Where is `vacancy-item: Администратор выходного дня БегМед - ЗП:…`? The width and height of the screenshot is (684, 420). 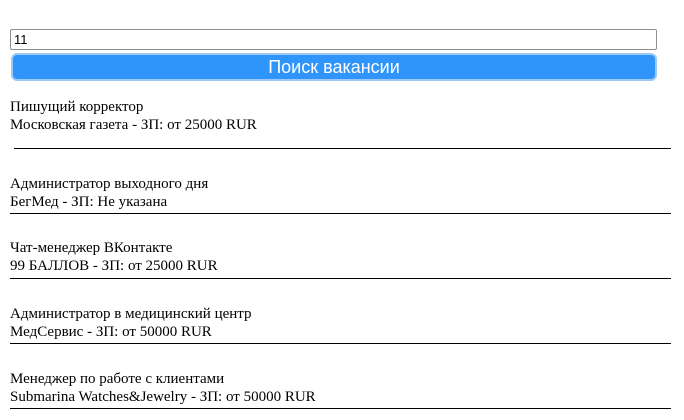 vacancy-item: Администратор выходного дня БегМед - ЗП:… is located at coordinates (109, 193).